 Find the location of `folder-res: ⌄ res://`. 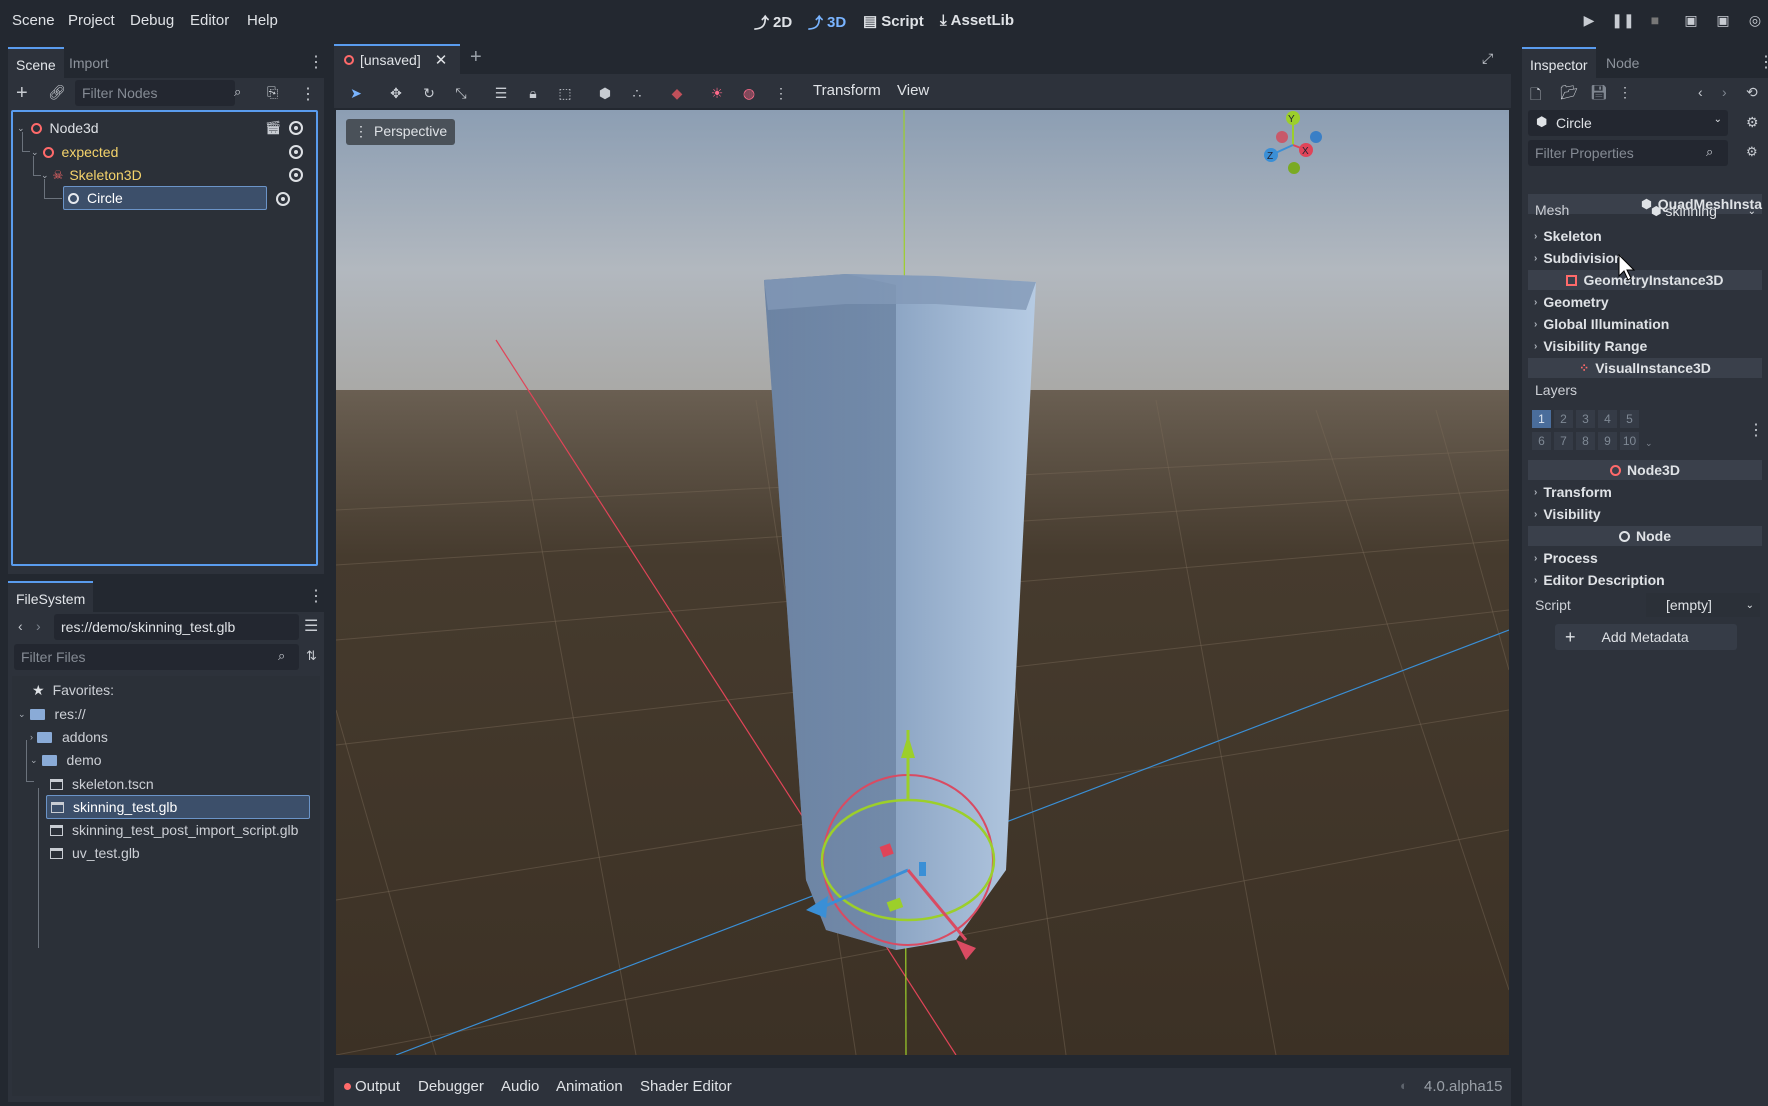

folder-res: ⌄ res:// is located at coordinates (52, 714).